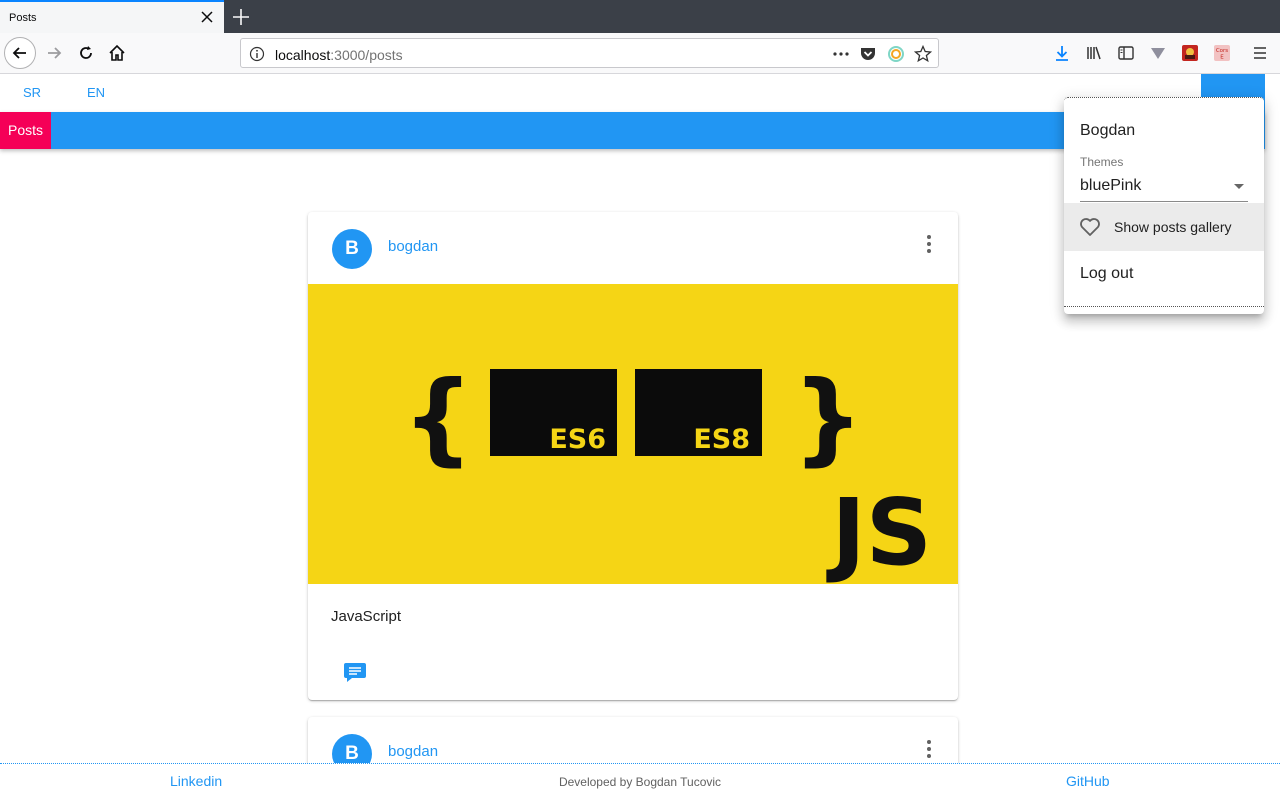  What do you see at coordinates (1090, 227) in the screenshot?
I see `heart-icon` at bounding box center [1090, 227].